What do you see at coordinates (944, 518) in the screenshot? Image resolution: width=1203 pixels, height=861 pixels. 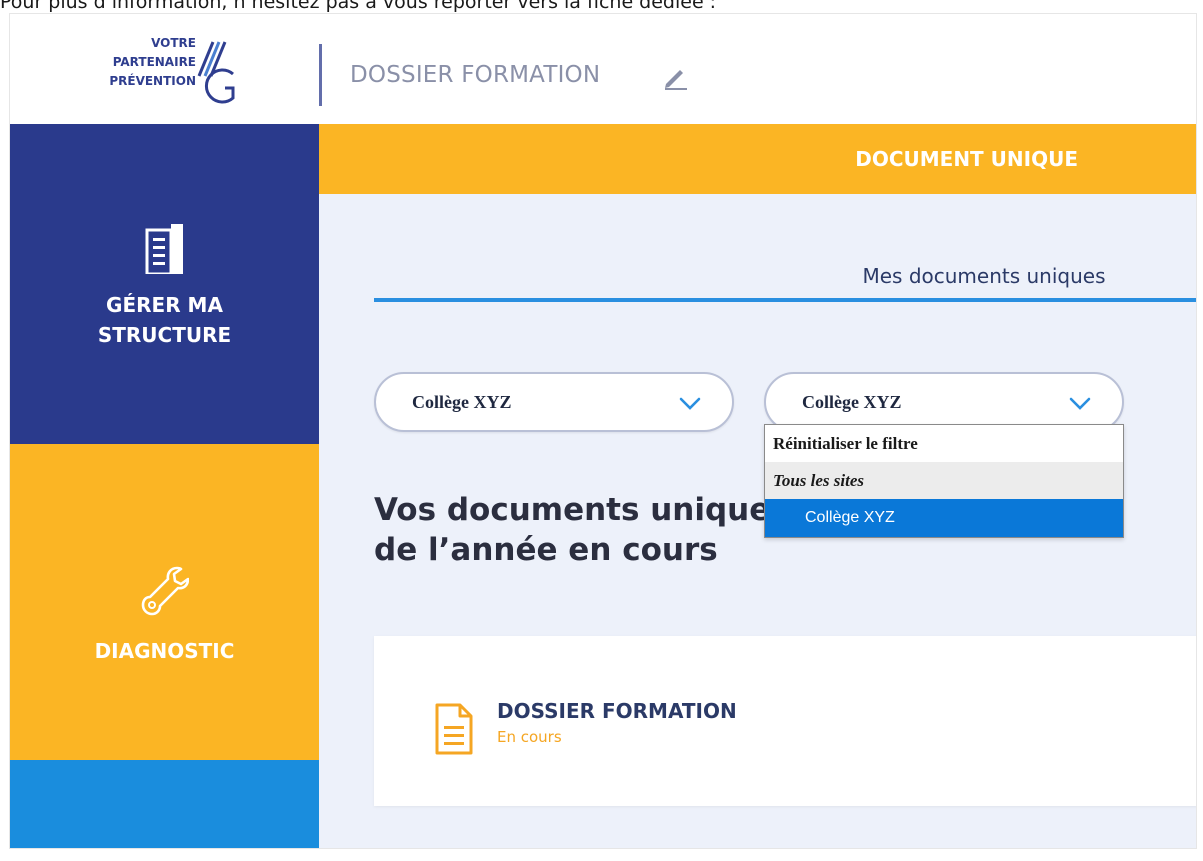 I see `dropdown-option-selected: Collège XYZ` at bounding box center [944, 518].